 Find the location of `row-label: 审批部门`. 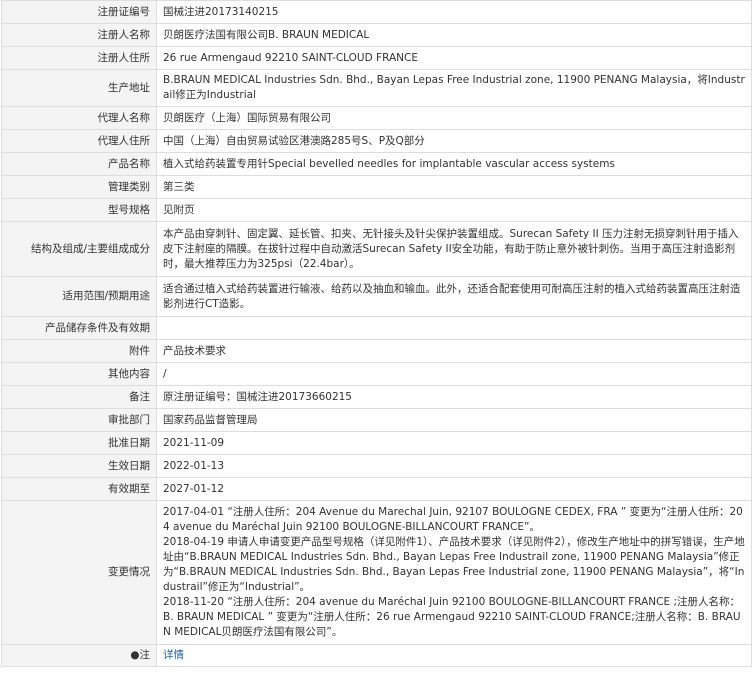

row-label: 审批部门 is located at coordinates (79, 420).